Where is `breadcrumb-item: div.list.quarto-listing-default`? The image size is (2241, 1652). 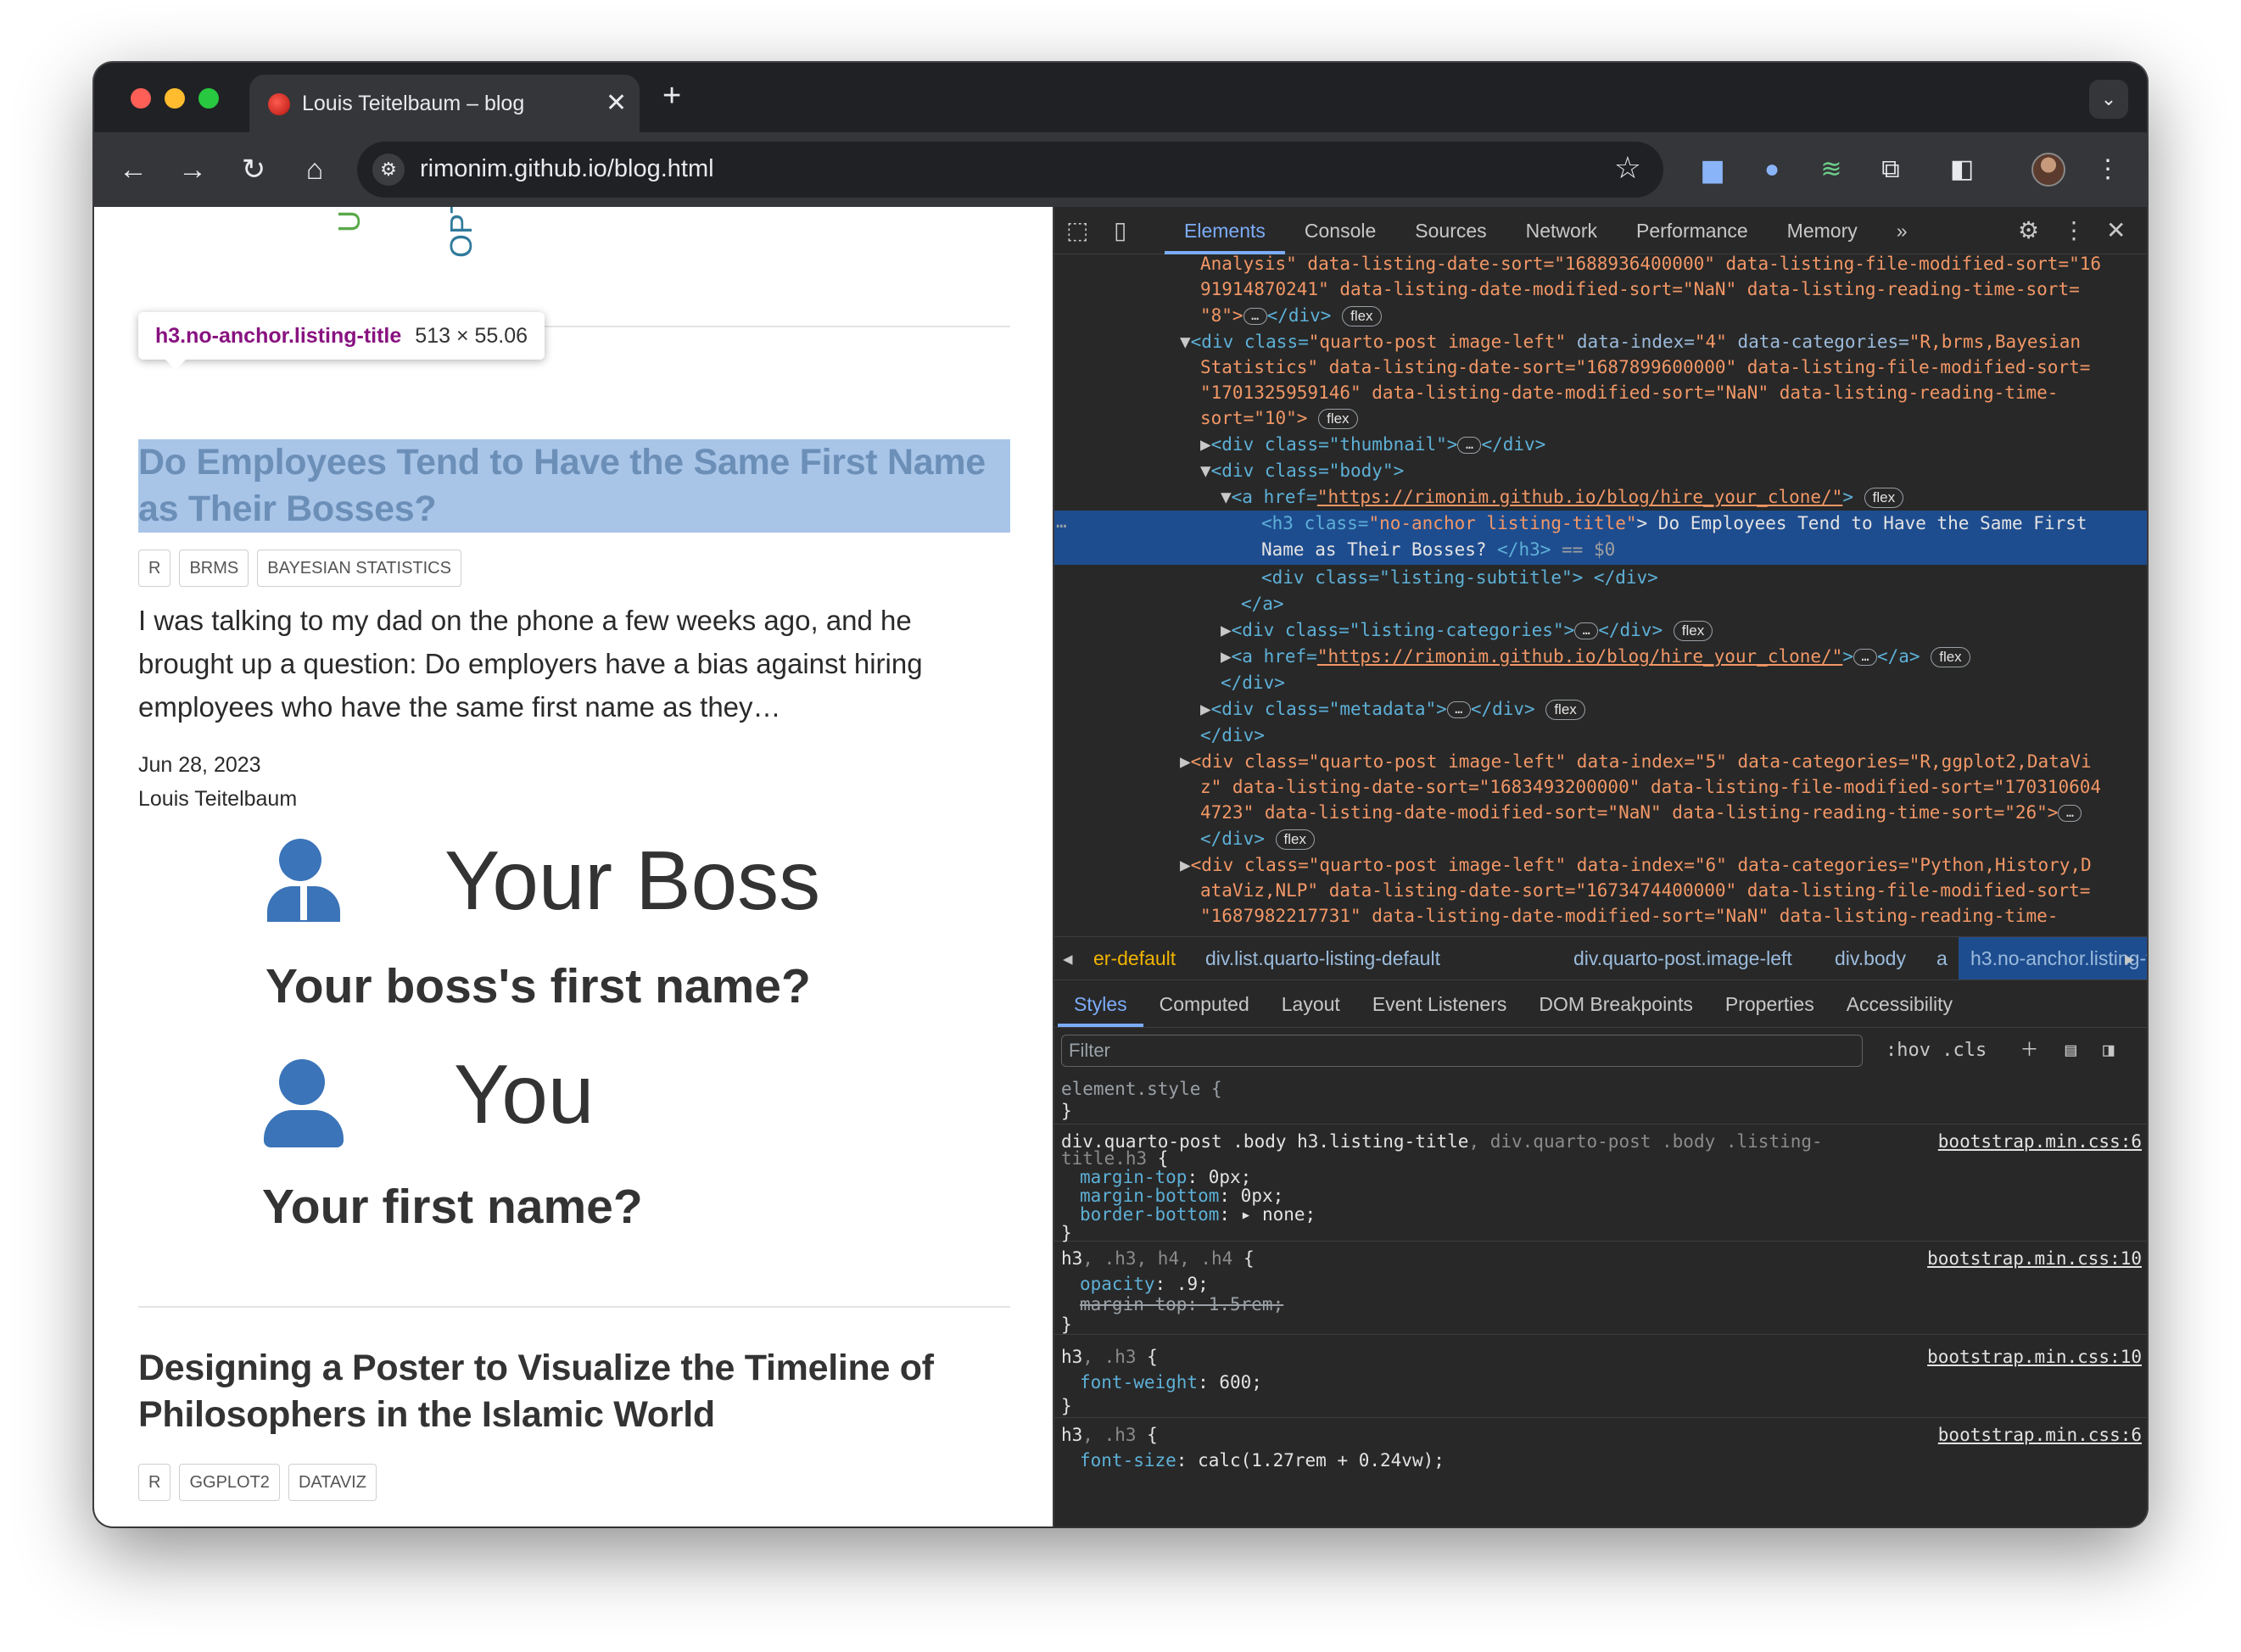
breadcrumb-item: div.list.quarto-listing-default is located at coordinates (1322, 958).